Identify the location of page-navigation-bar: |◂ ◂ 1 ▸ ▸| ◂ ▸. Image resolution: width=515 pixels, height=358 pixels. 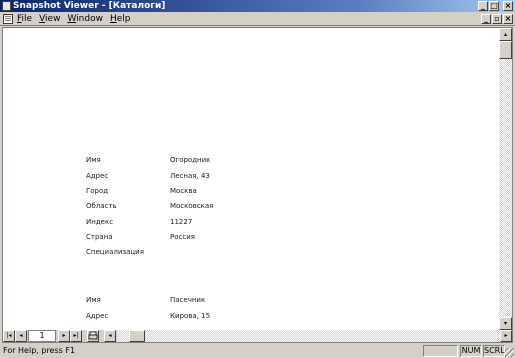
(257, 336).